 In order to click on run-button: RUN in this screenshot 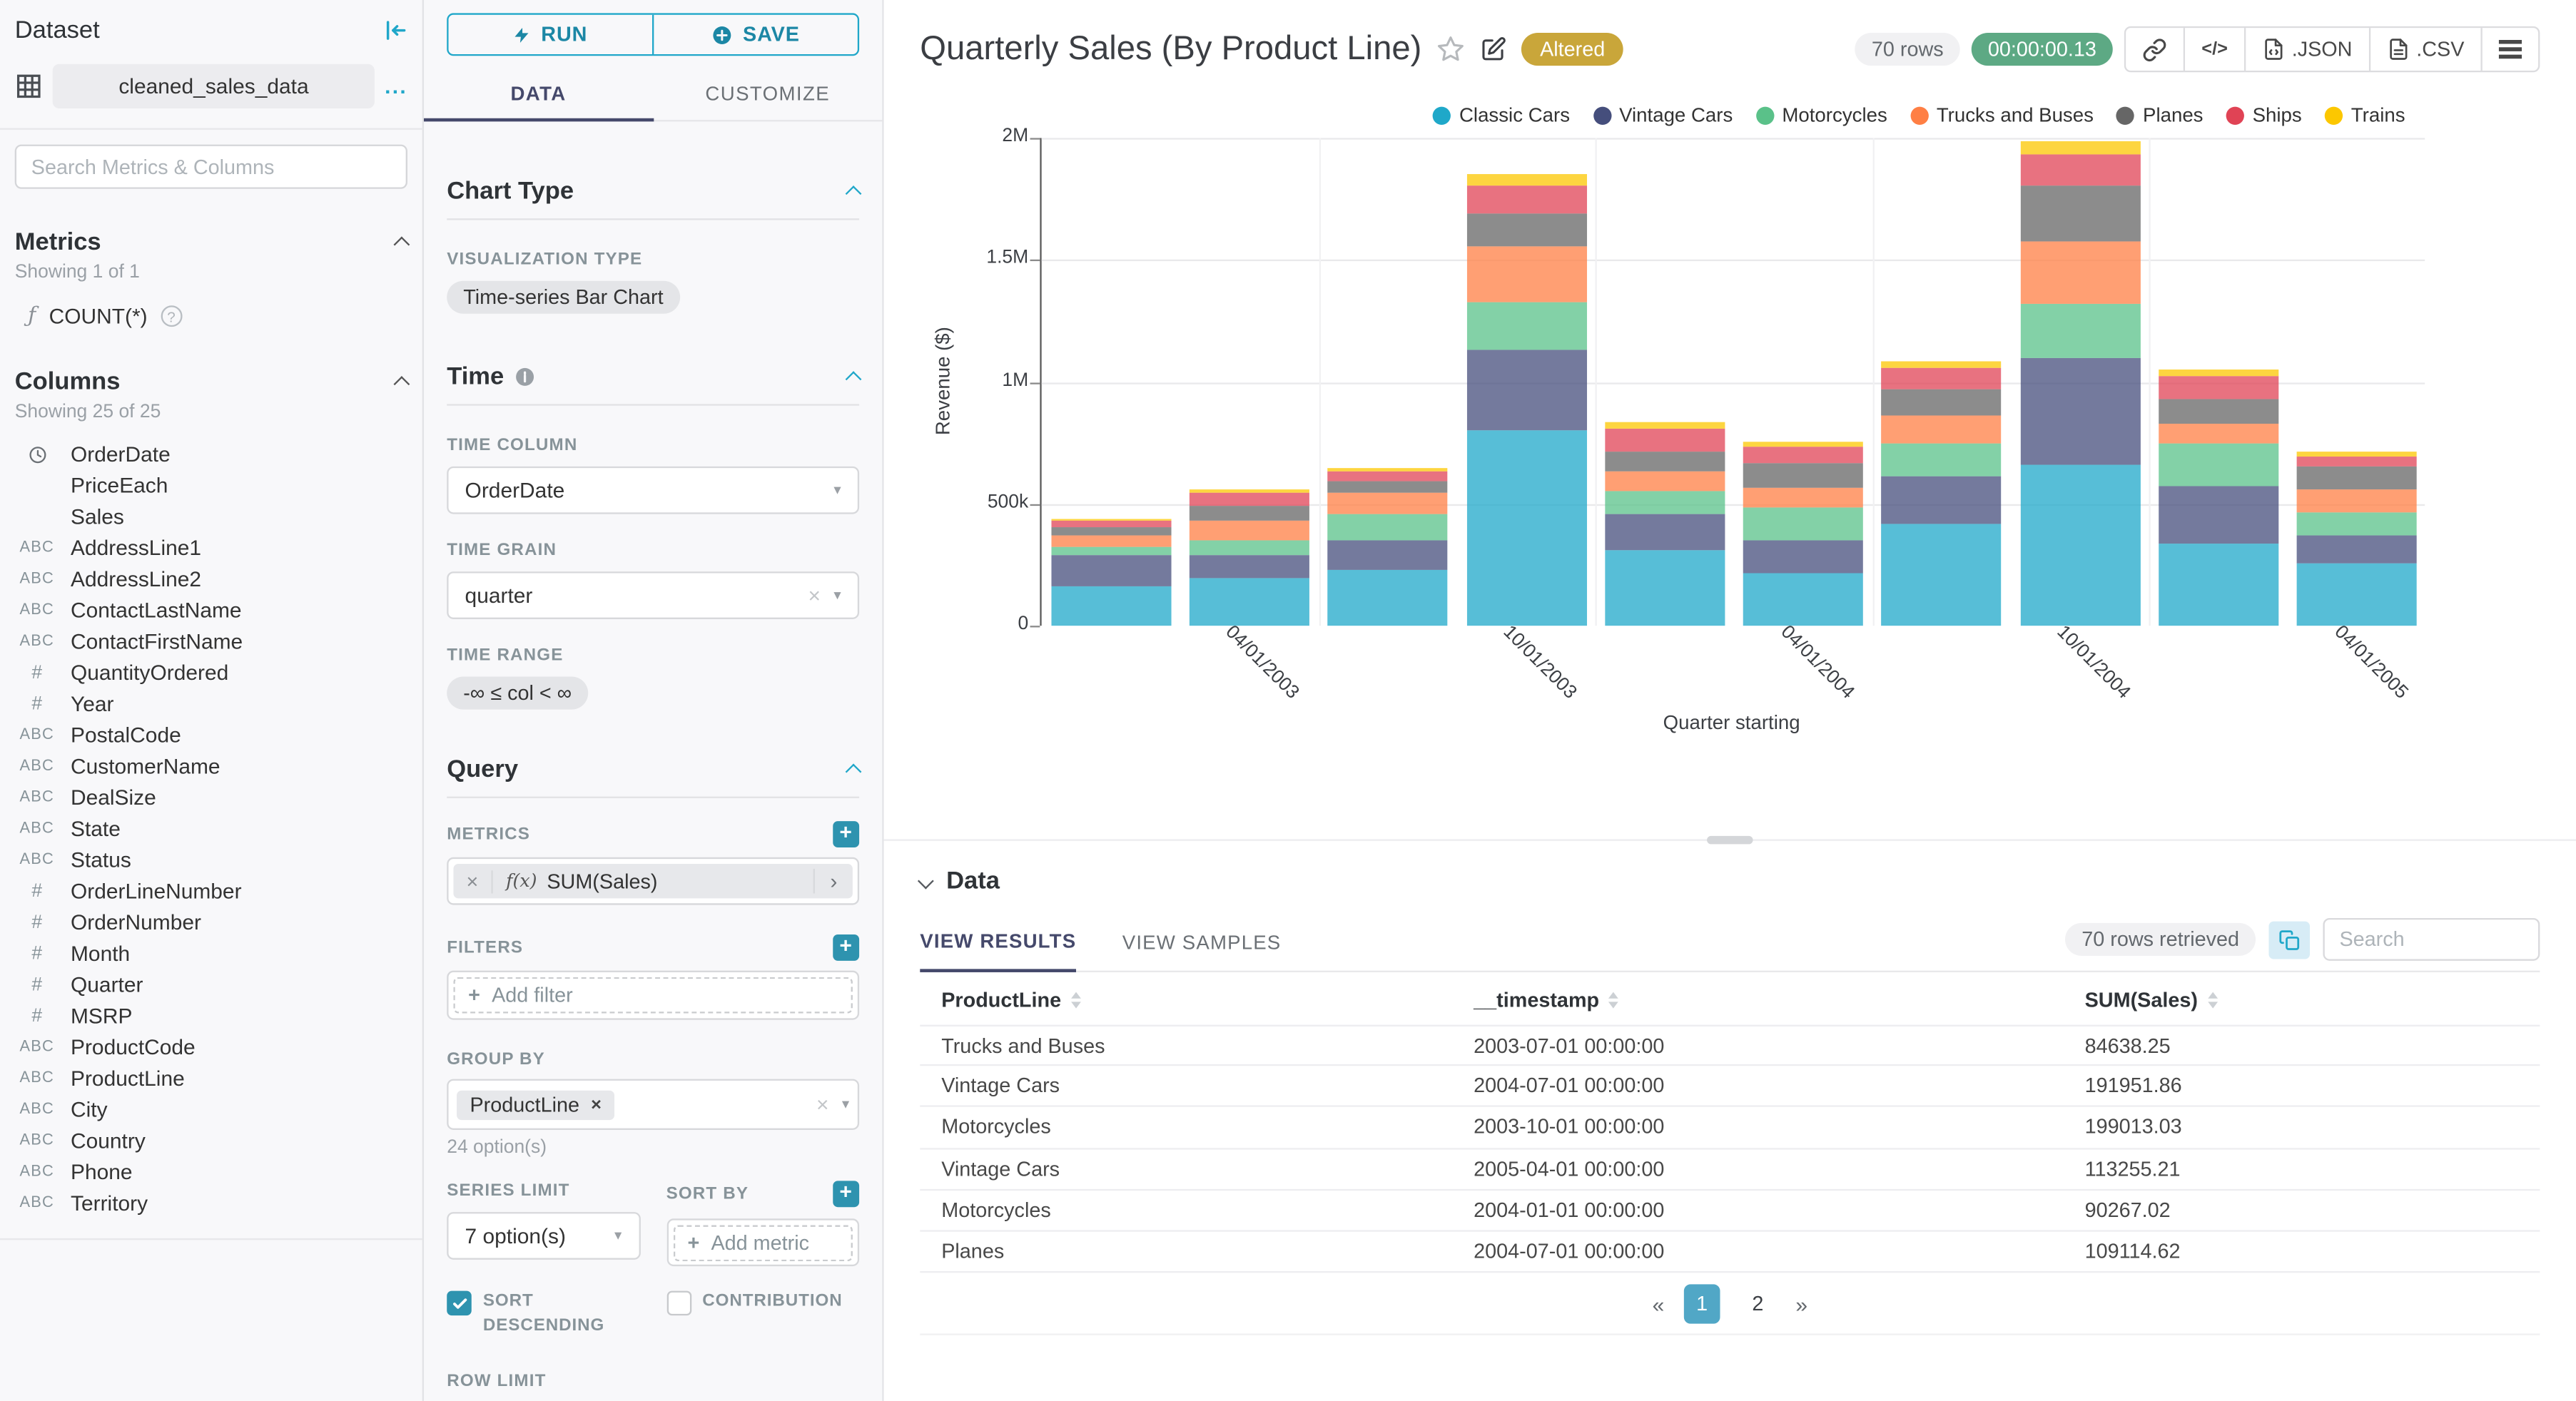, I will do `click(550, 34)`.